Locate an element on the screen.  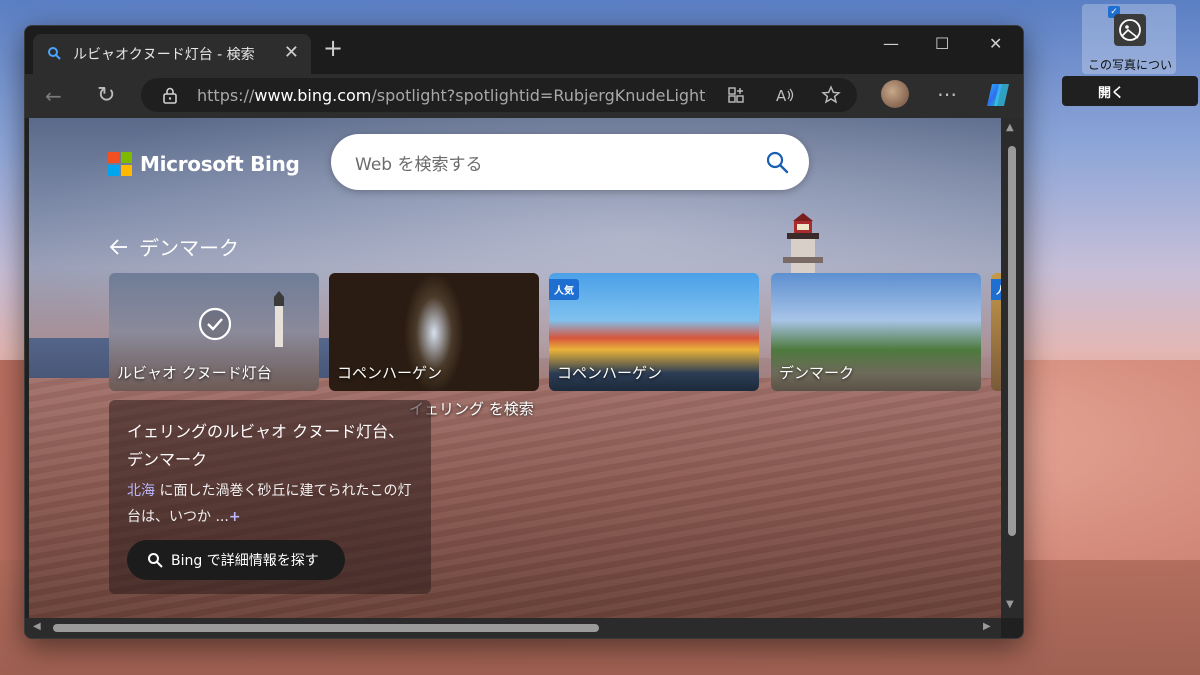
card-partial: 人 is located at coordinates (996, 332).